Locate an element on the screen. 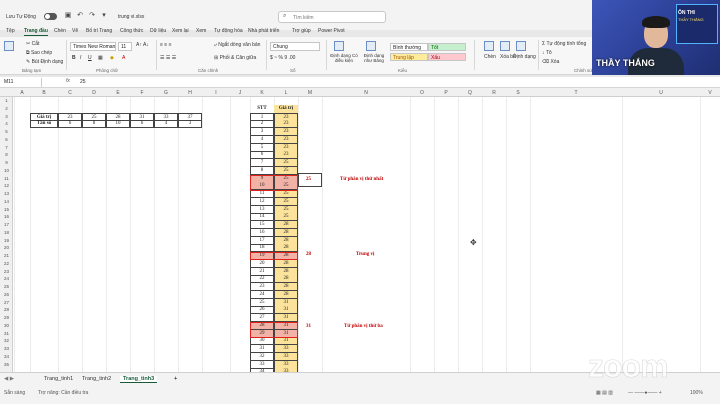 The width and height of the screenshot is (720, 404). paste-icon is located at coordinates (9, 46).